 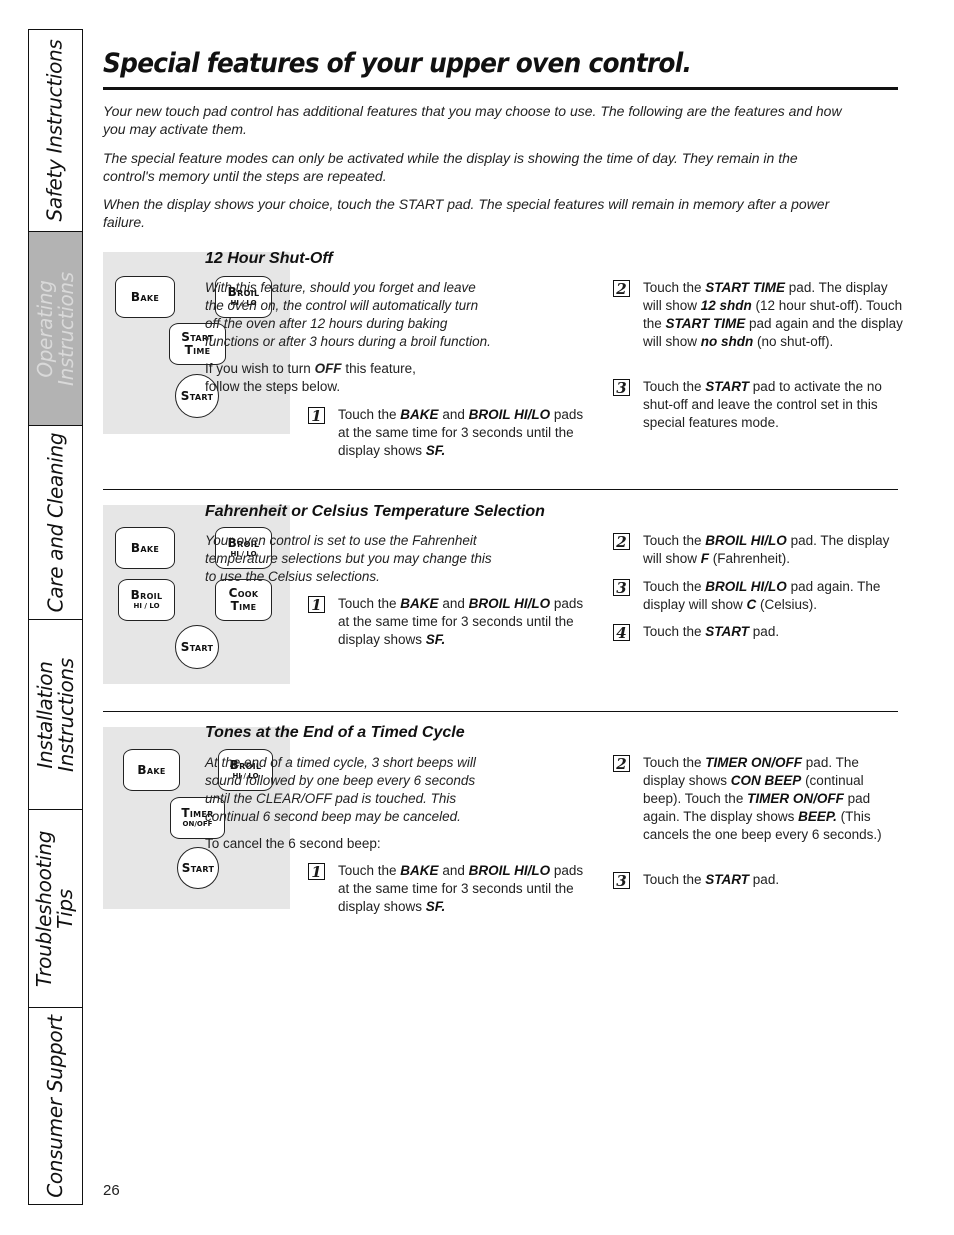 I want to click on title-divider, so click(x=500, y=88).